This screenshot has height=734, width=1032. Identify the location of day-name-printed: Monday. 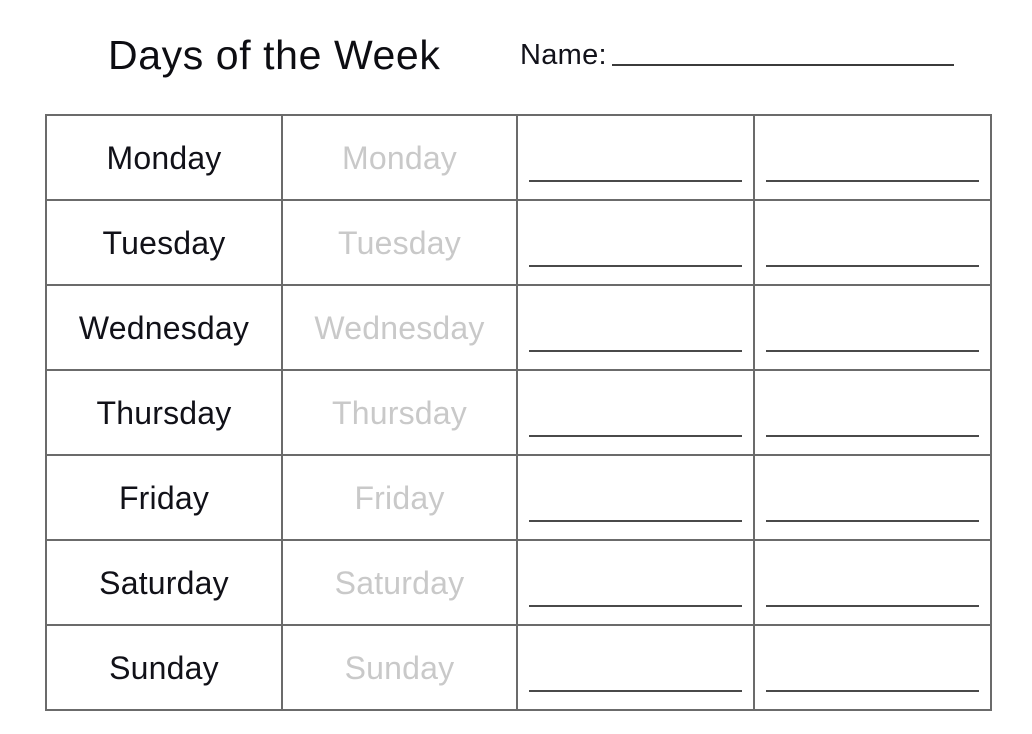
(164, 157).